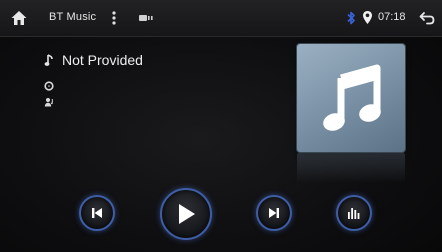 The width and height of the screenshot is (442, 252). What do you see at coordinates (351, 168) in the screenshot?
I see `album-art-reflection` at bounding box center [351, 168].